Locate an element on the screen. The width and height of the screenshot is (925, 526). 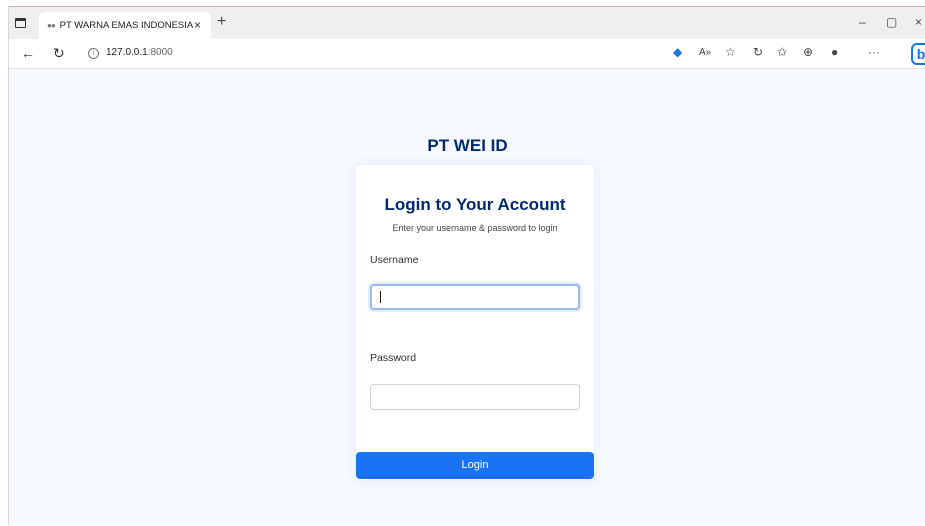
read-aloud-icon: A» is located at coordinates (705, 52).